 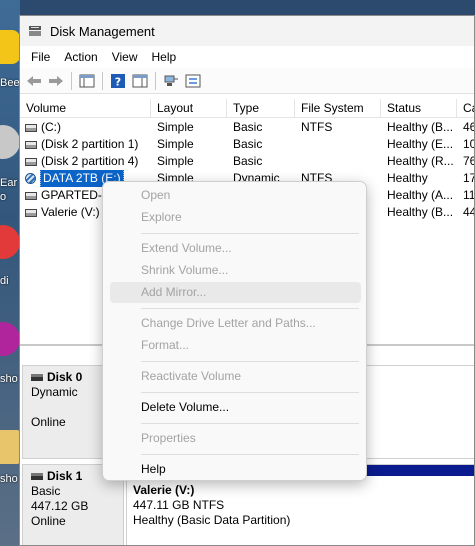 I want to click on volume-name-cell: Valerie (V:), so click(x=62, y=212).